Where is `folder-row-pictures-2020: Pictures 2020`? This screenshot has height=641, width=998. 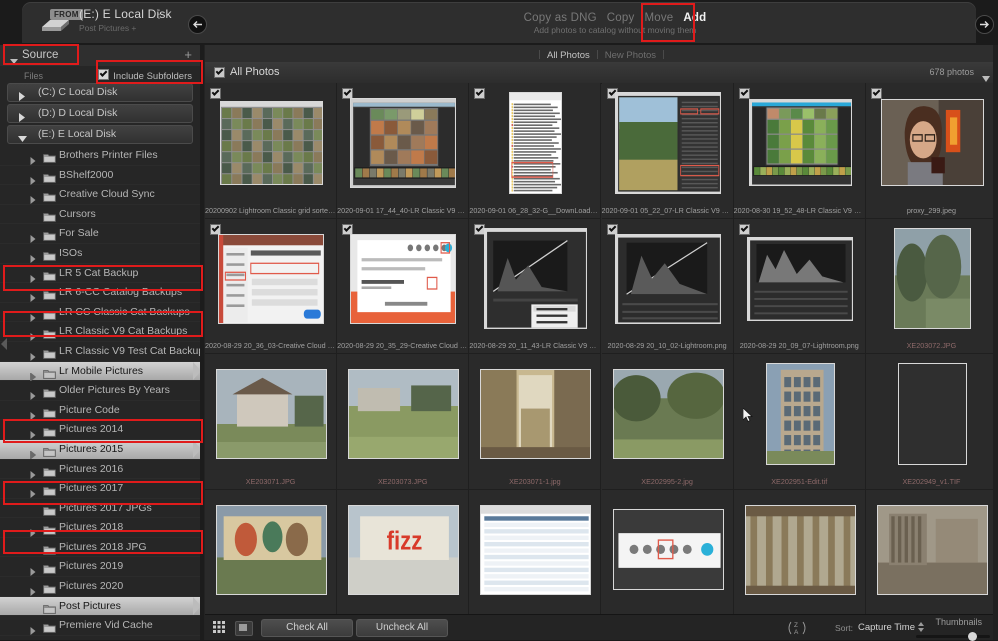 folder-row-pictures-2020: Pictures 2020 is located at coordinates (100, 587).